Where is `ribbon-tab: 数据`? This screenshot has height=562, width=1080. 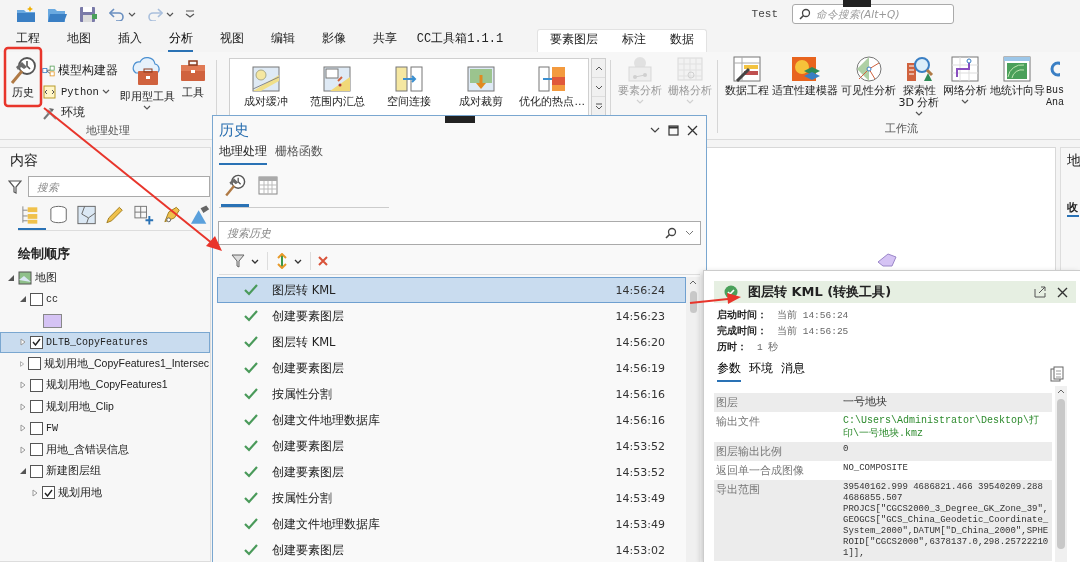 ribbon-tab: 数据 is located at coordinates (682, 41).